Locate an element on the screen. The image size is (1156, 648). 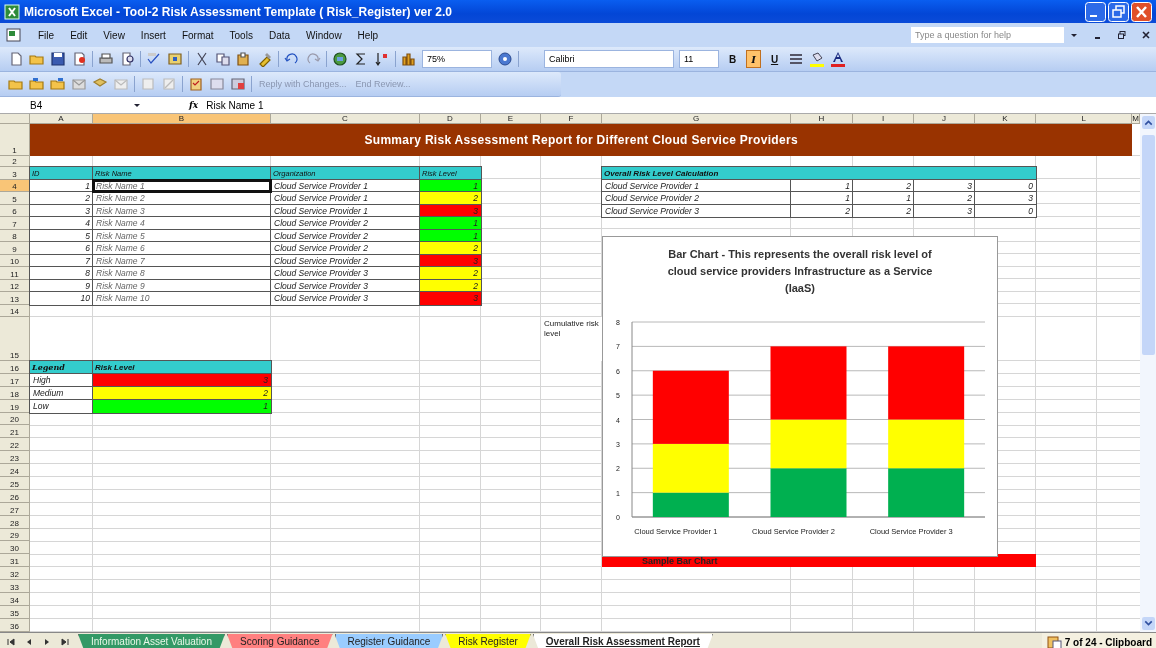
row-header: 7 is located at coordinates (15, 223).